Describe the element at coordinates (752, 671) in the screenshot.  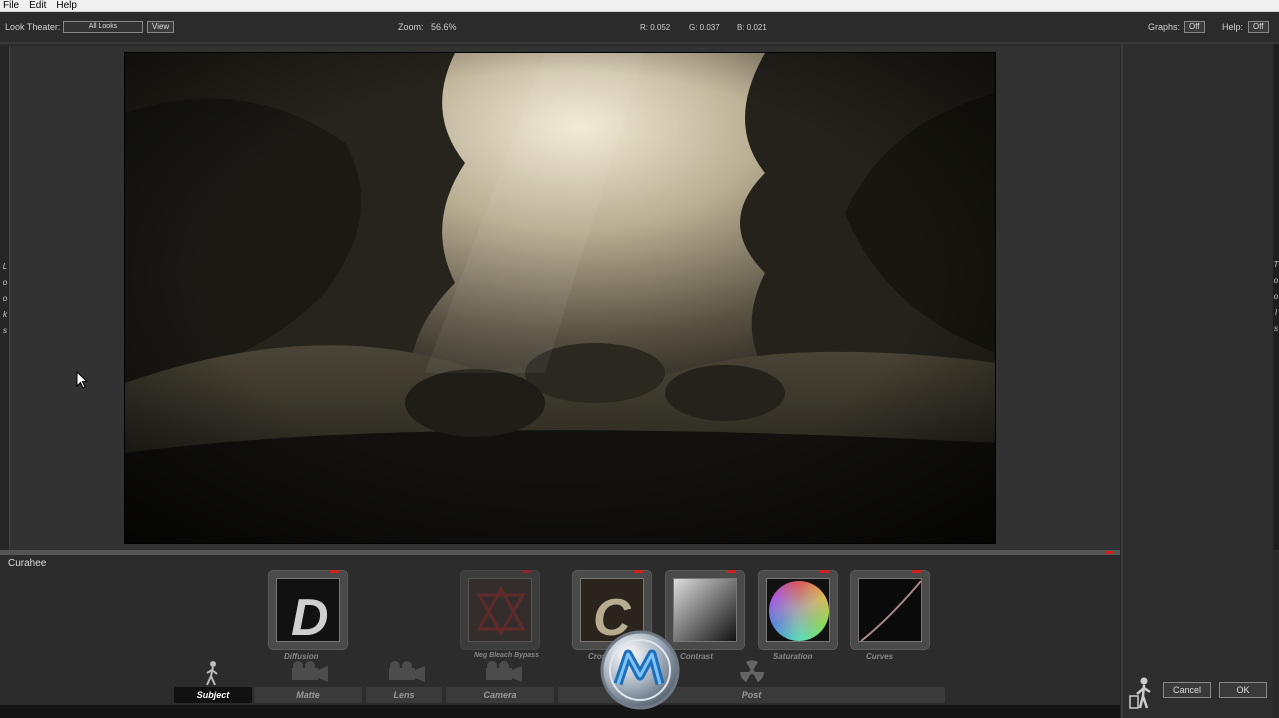
I see `radiation-icon` at that location.